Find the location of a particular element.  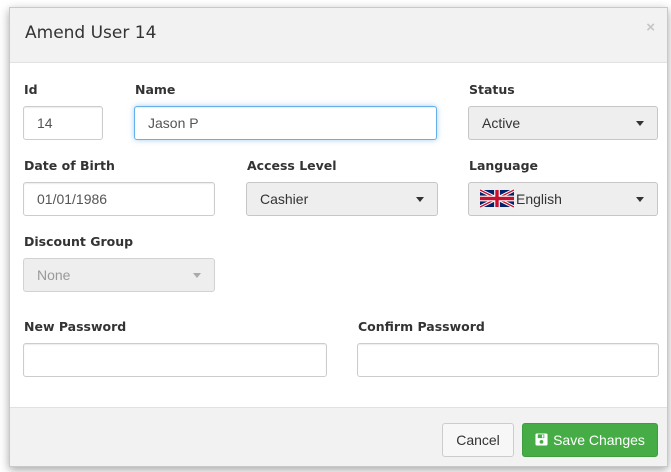

dialog-title: Amend User 14 is located at coordinates (91, 33).